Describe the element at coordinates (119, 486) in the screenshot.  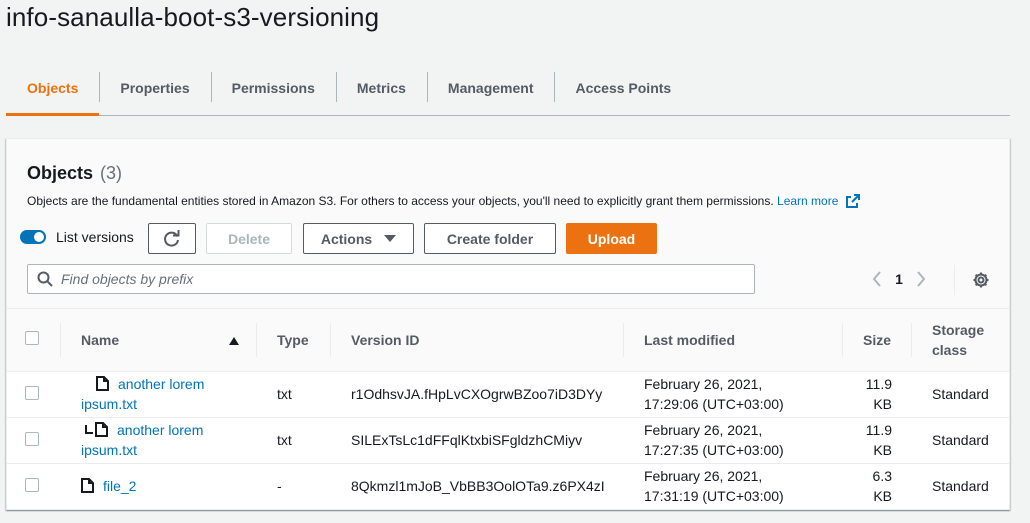
I see `object-link: file_2` at that location.